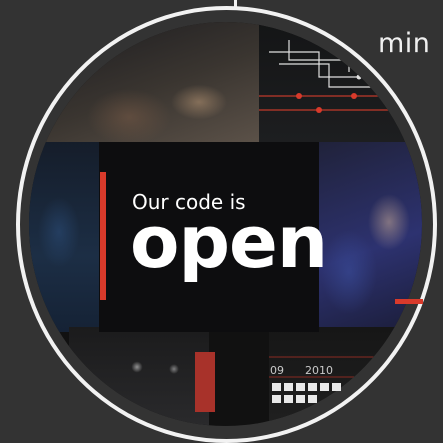 The height and width of the screenshot is (443, 443). Describe the element at coordinates (319, 370) in the screenshot. I see `timeline-label: 2010` at that location.